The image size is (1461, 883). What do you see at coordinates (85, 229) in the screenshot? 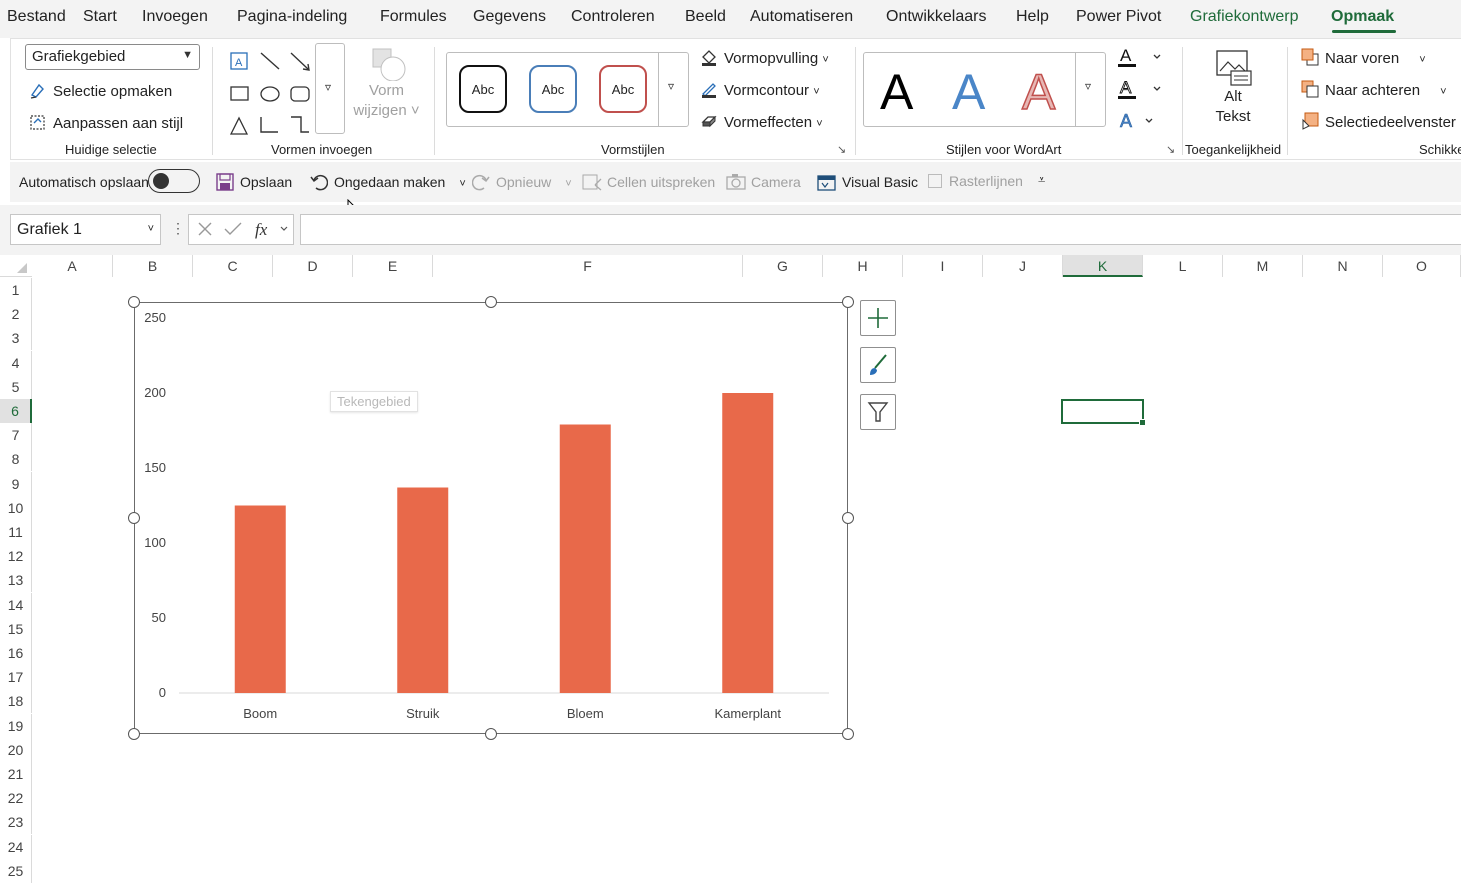
I see `name-box: Grafiek 1 ˅` at bounding box center [85, 229].